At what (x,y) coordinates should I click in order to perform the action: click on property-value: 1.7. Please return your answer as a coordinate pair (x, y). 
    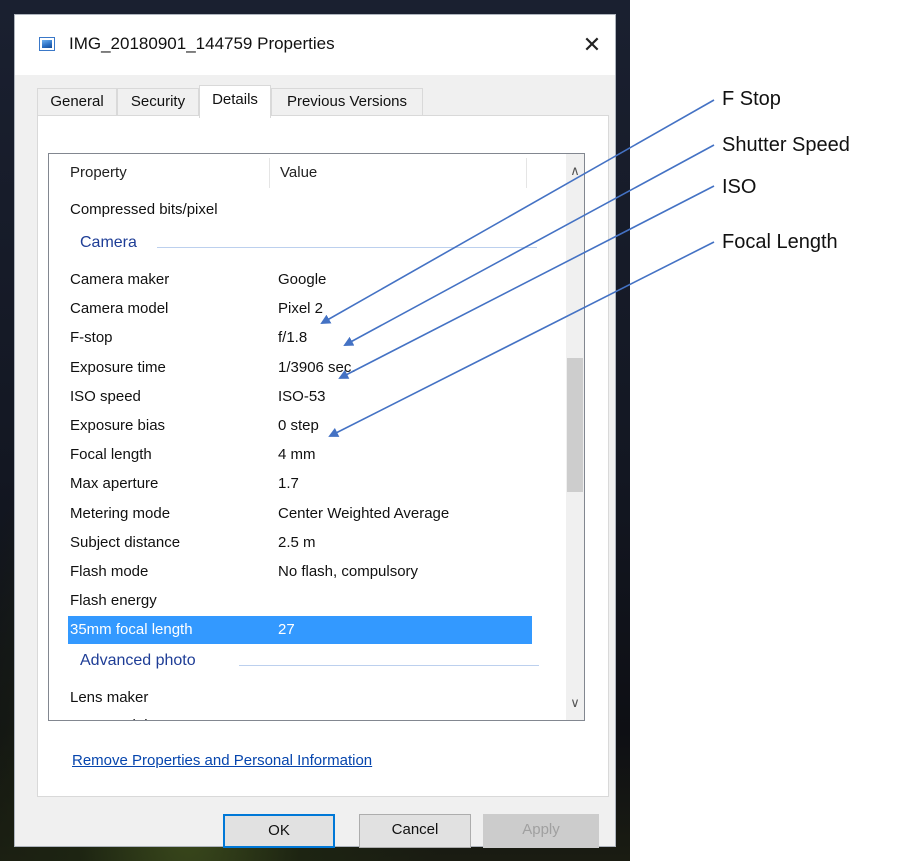
    Looking at the image, I should click on (288, 484).